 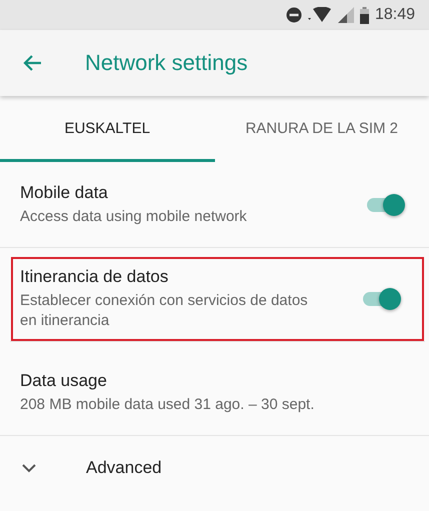 I want to click on setting-summary: 208 MB mobile data used 31 ago. – 30 sept., so click(x=168, y=404).